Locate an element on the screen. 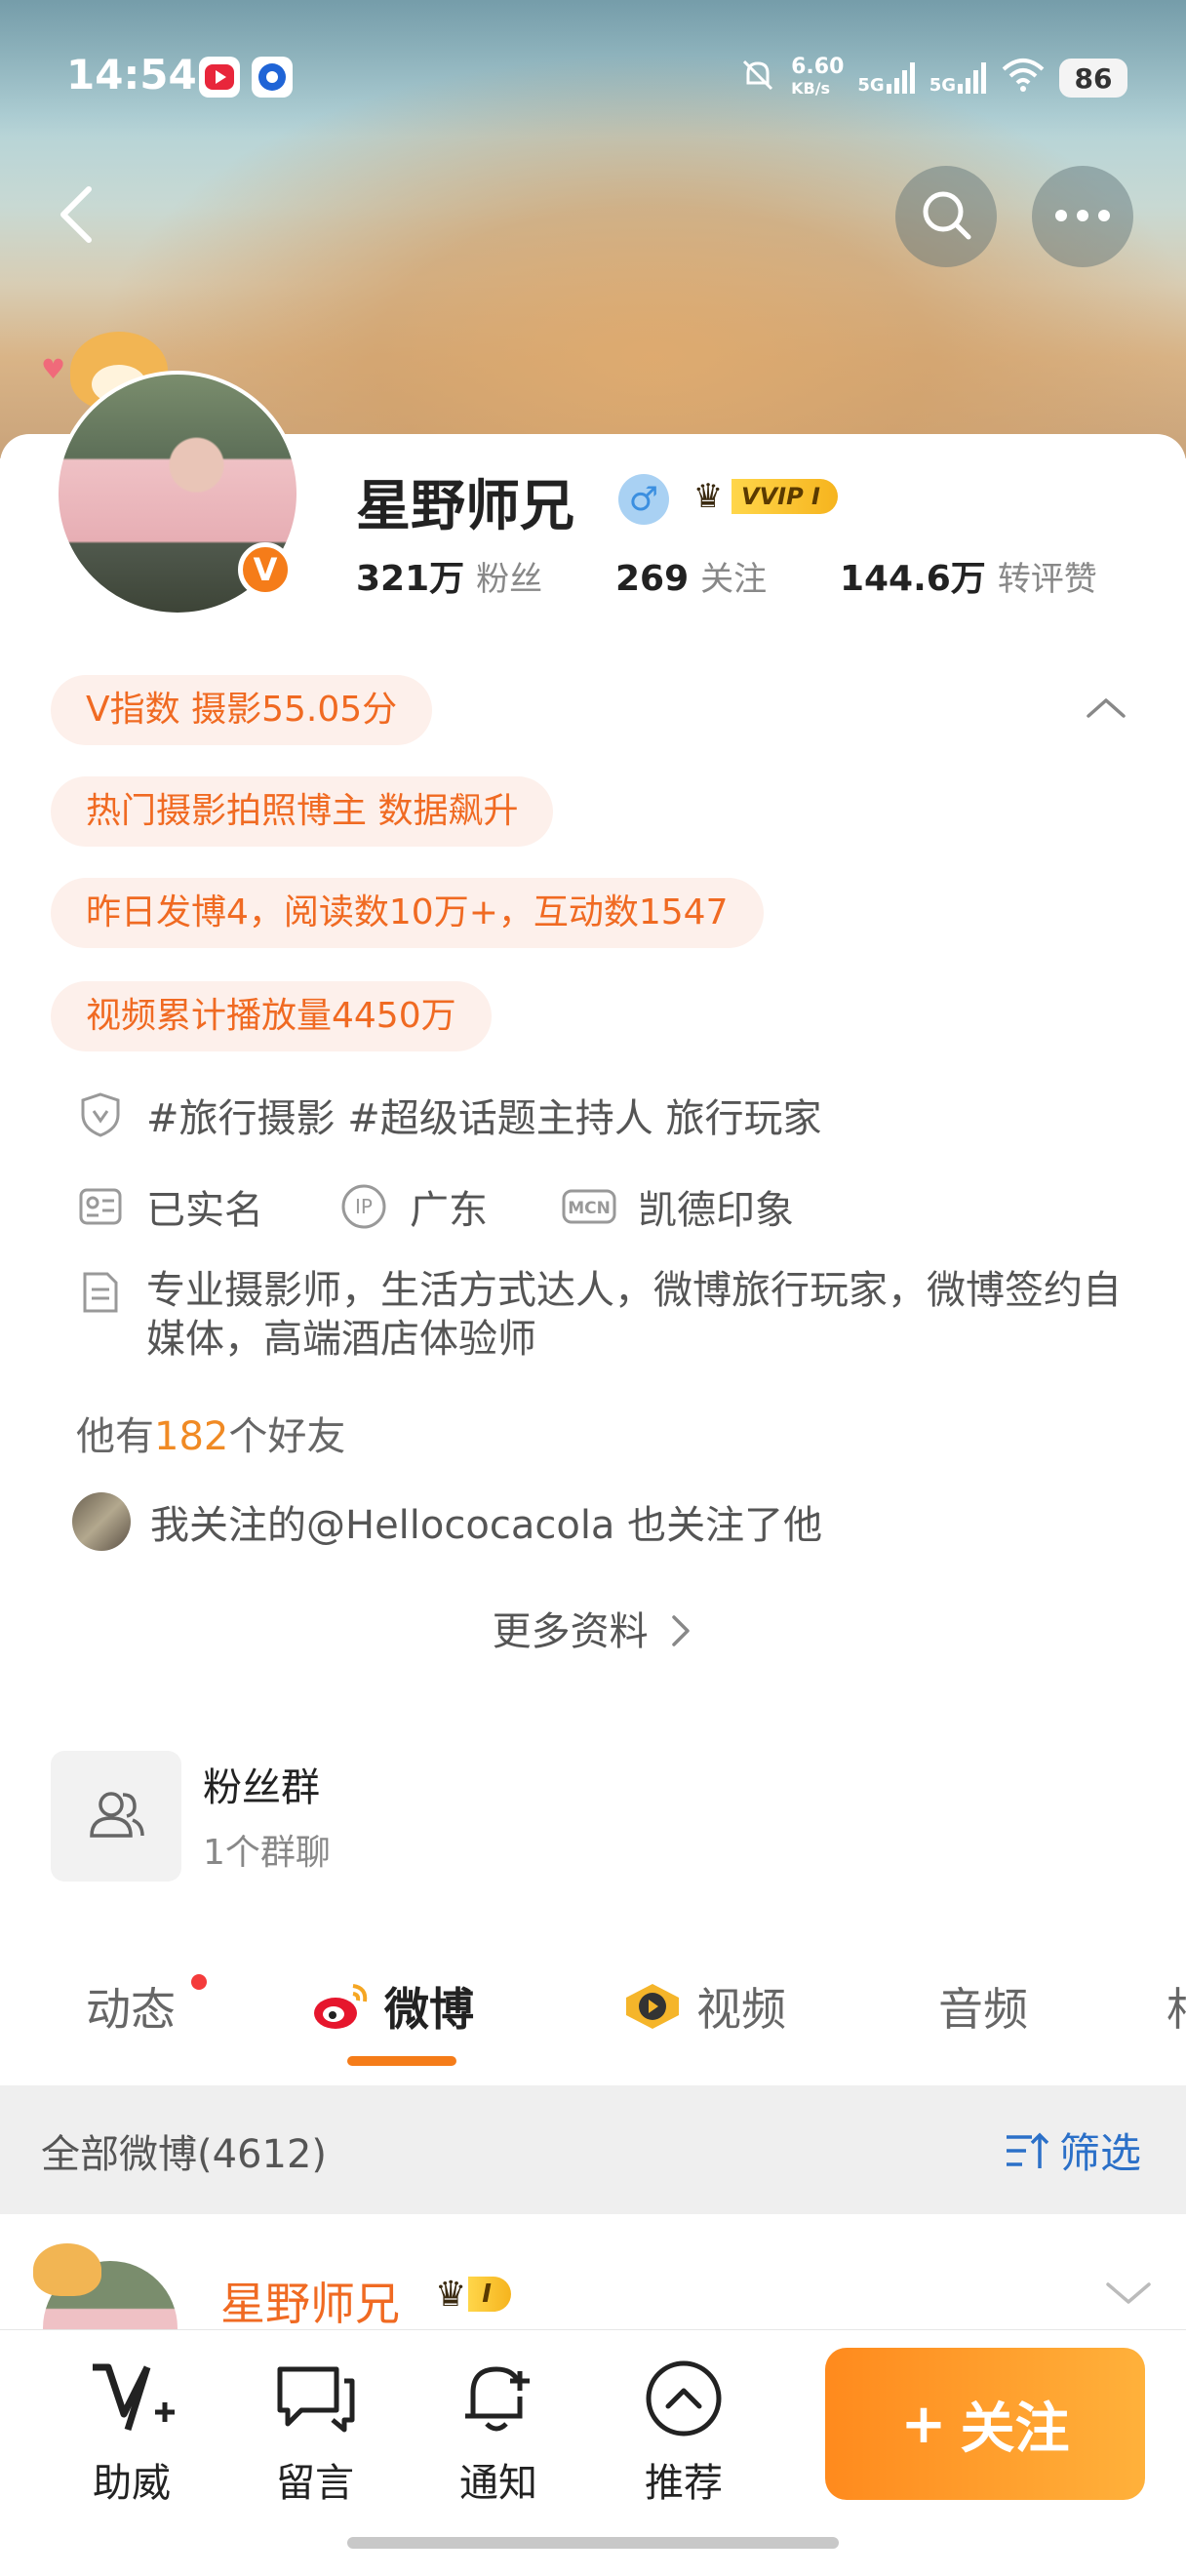 The width and height of the screenshot is (1186, 2576). message-icon is located at coordinates (315, 2398).